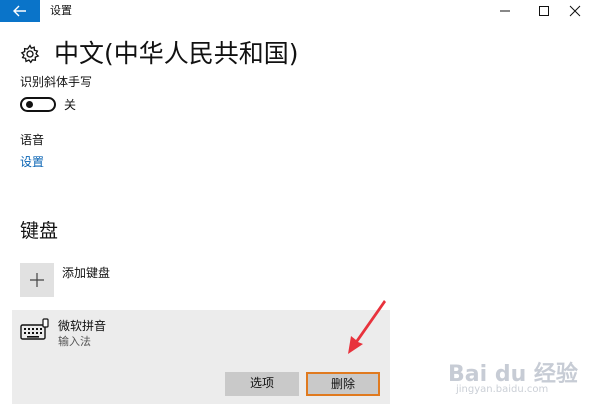 The height and width of the screenshot is (404, 590). I want to click on remove-button: 删除, so click(343, 384).